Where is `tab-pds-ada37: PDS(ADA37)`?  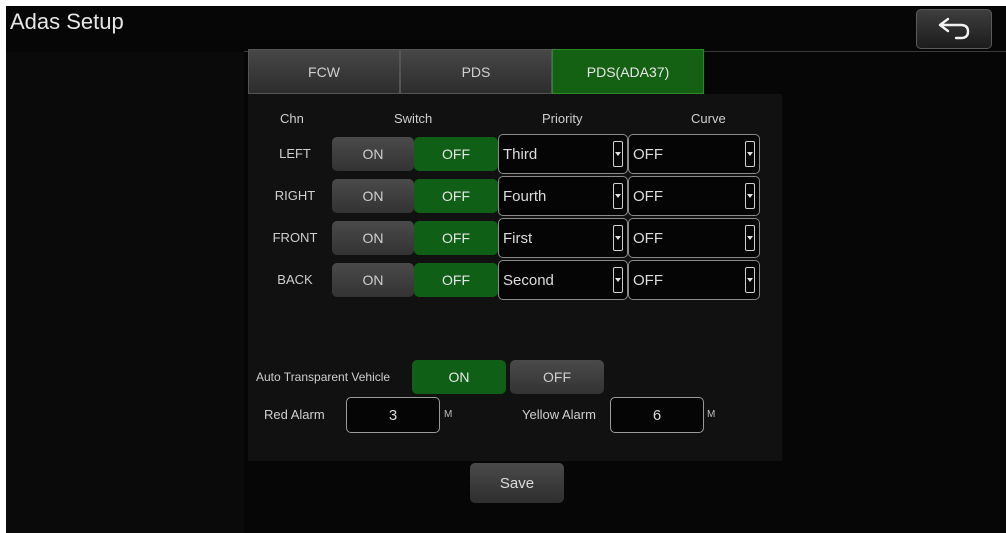
tab-pds-ada37: PDS(ADA37) is located at coordinates (628, 71).